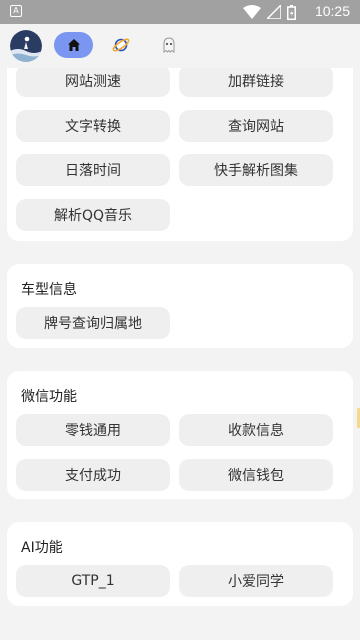 The width and height of the screenshot is (360, 640). What do you see at coordinates (93, 126) in the screenshot?
I see `tool-button: 文字转换` at bounding box center [93, 126].